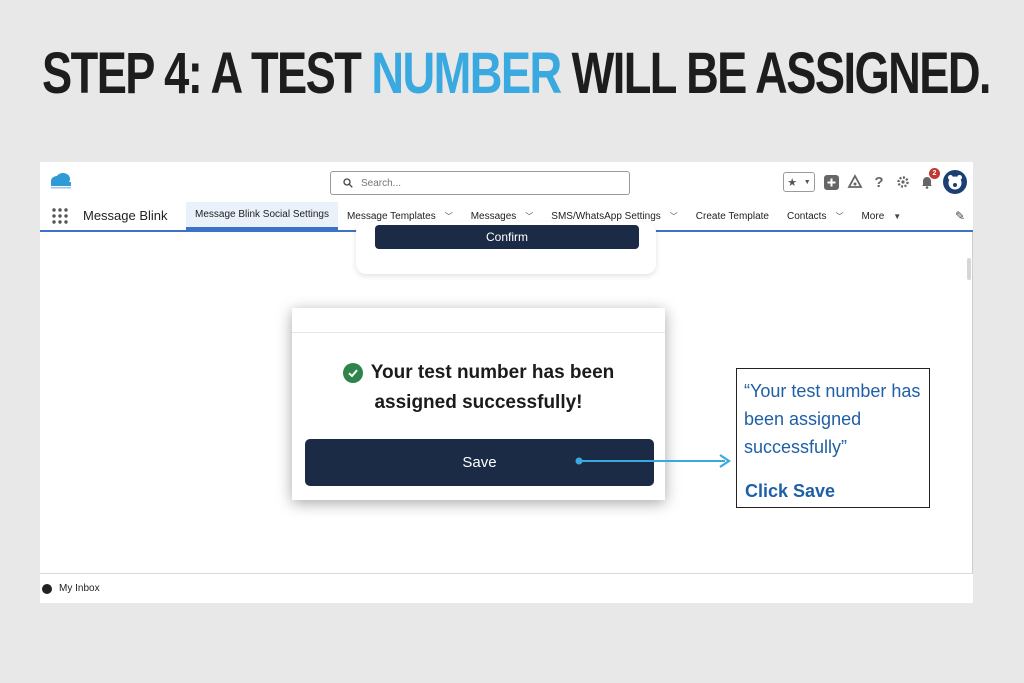 This screenshot has height=683, width=1024. Describe the element at coordinates (478, 332) in the screenshot. I see `modal-divider` at that location.